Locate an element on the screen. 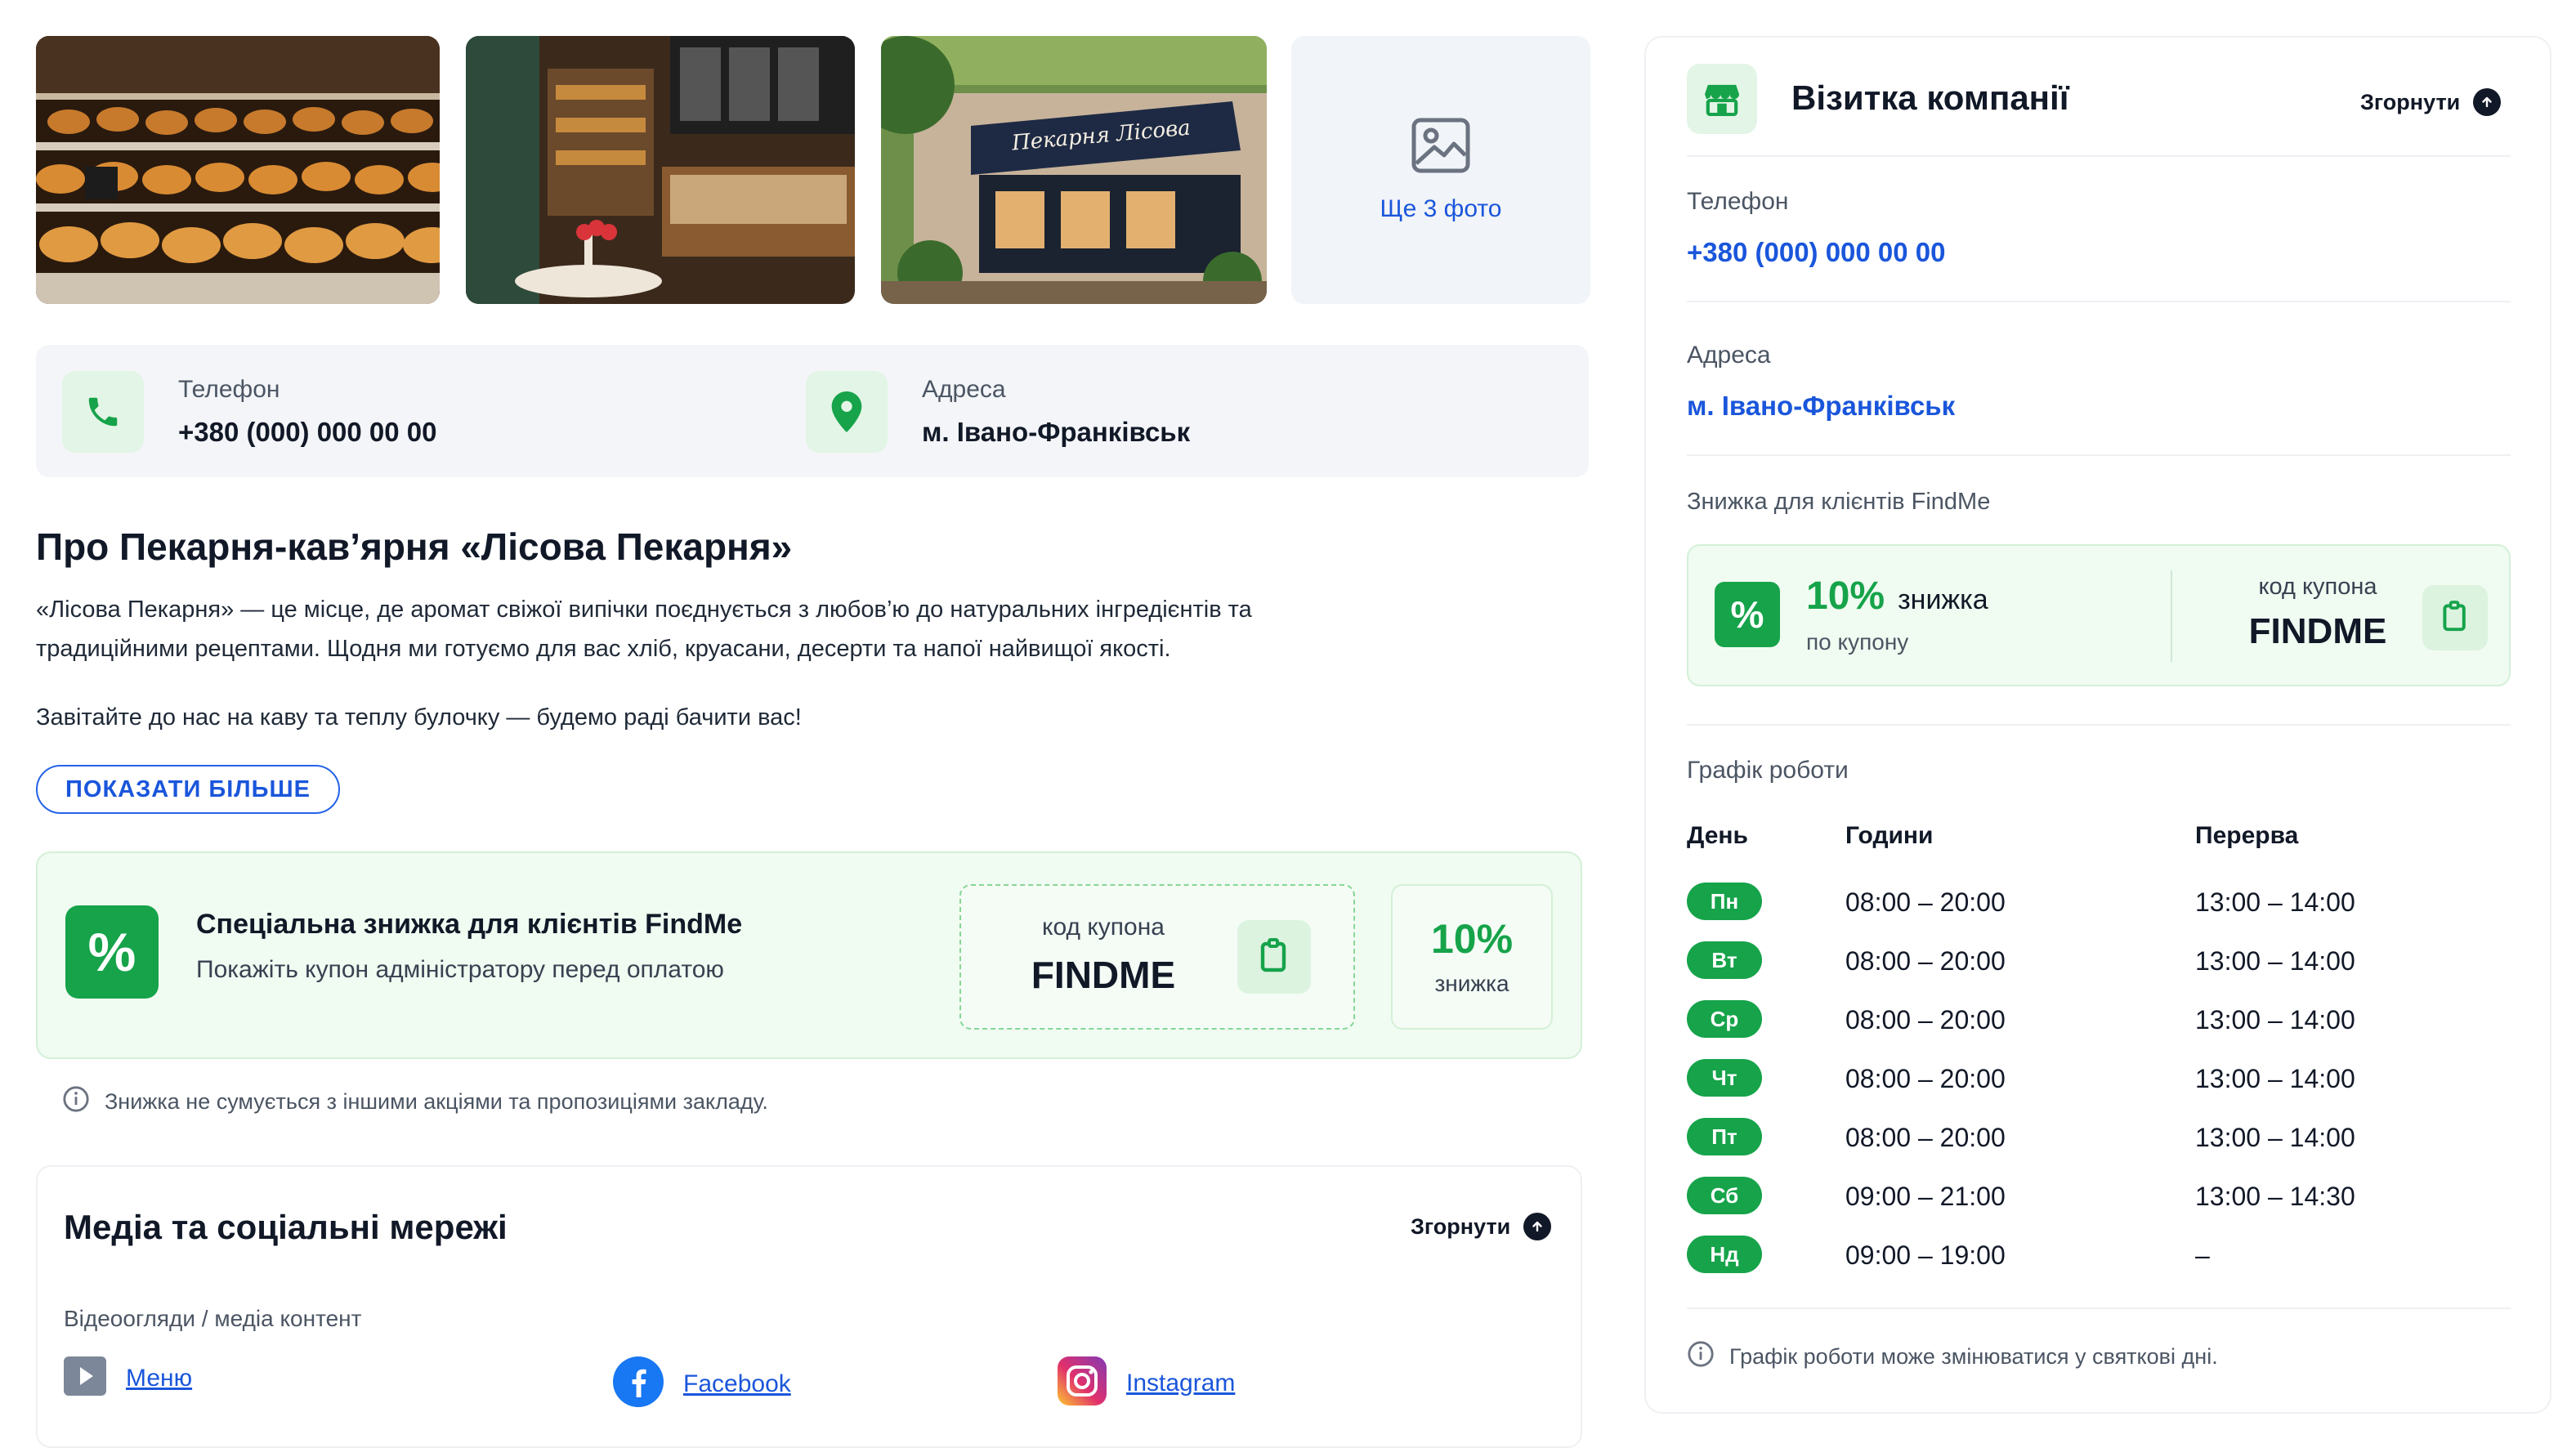 The width and height of the screenshot is (2576, 1448). schedule-break-mon: 13:00 – 14:00 is located at coordinates (2275, 902).